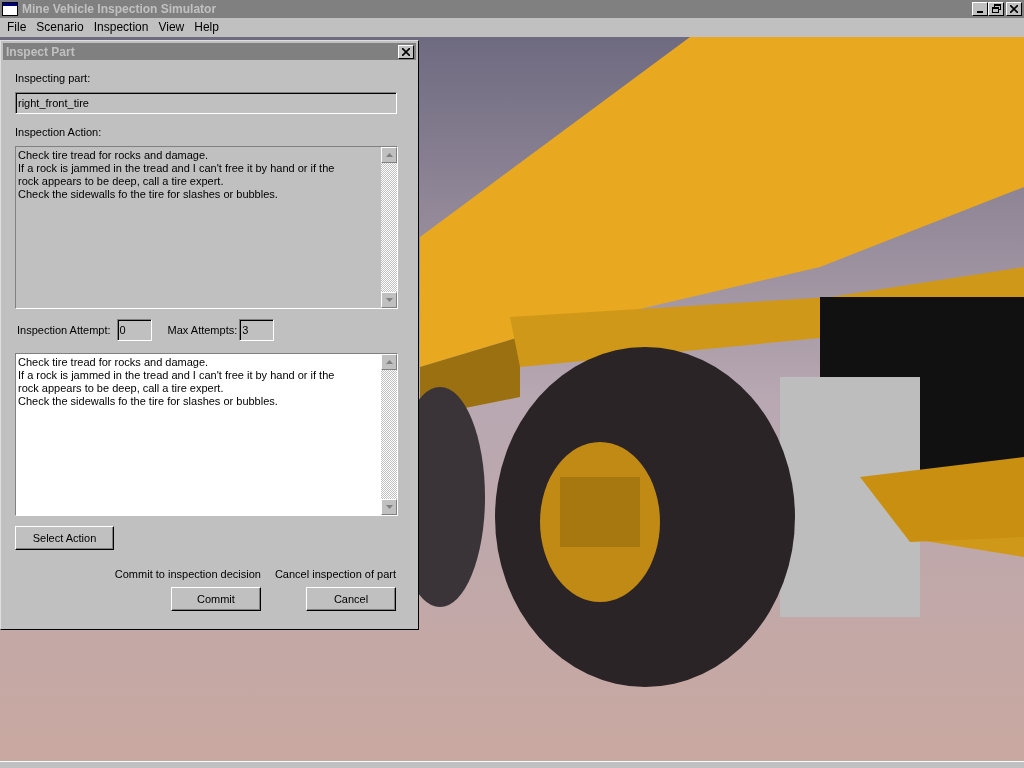 The width and height of the screenshot is (1024, 768). I want to click on commit-hint: Commit to inspection decision, so click(187, 574).